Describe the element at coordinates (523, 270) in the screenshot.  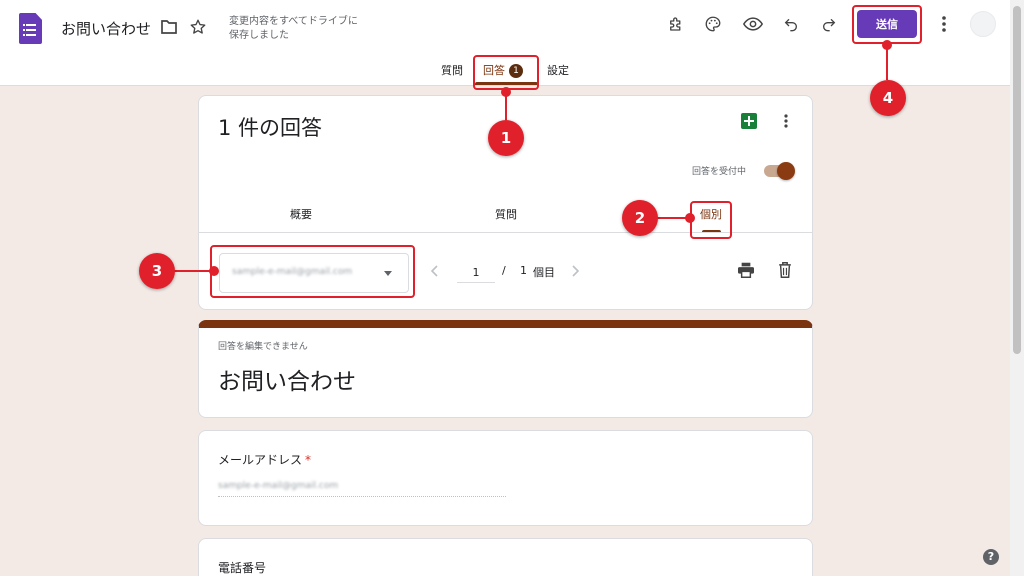
I see `pager-total: 1` at that location.